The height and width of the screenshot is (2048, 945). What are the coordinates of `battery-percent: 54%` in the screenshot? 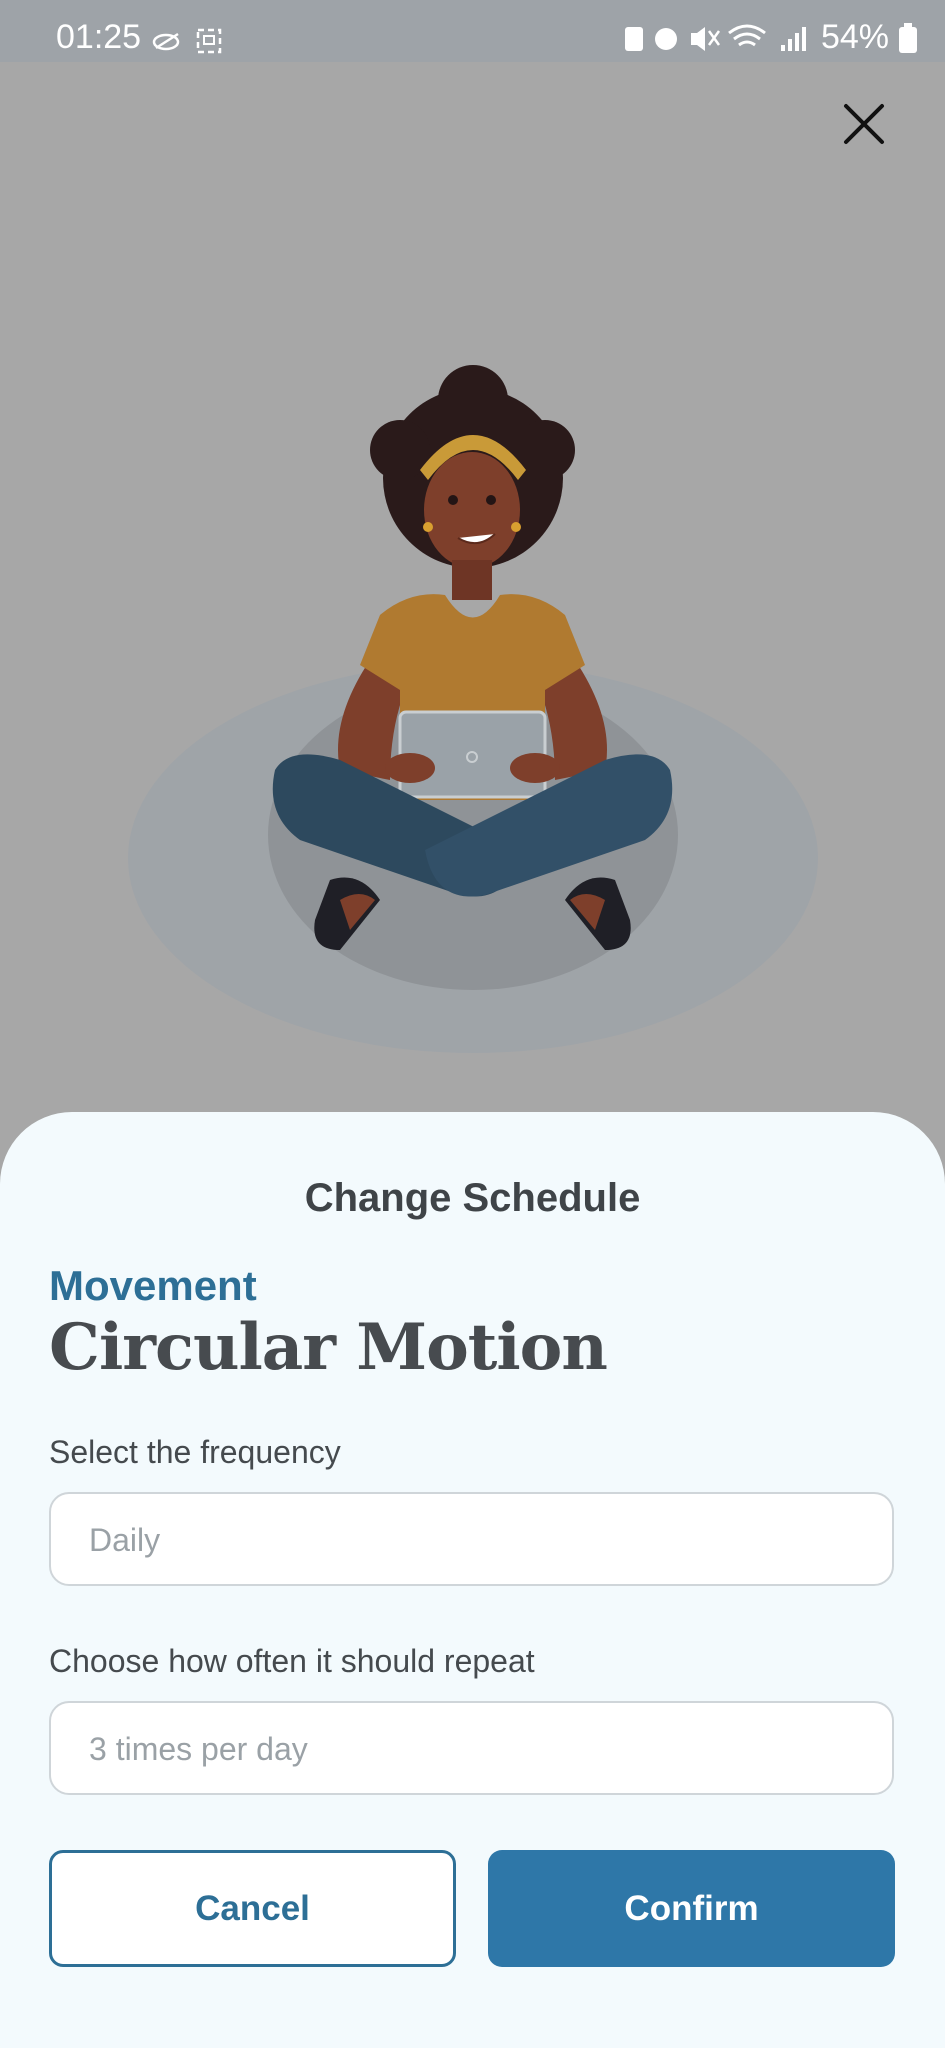 It's located at (854, 37).